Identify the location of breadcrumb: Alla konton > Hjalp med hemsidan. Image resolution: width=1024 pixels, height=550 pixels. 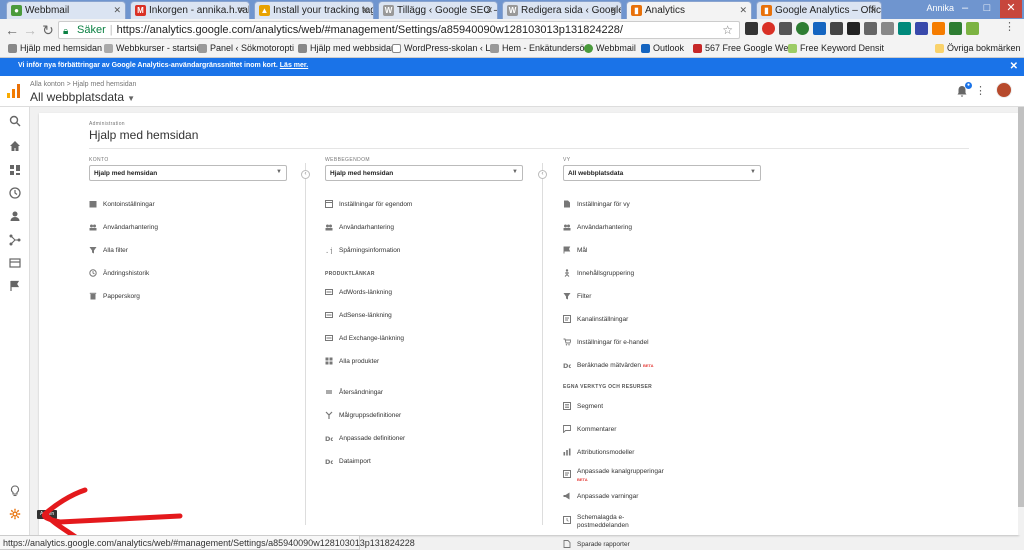
(83, 84).